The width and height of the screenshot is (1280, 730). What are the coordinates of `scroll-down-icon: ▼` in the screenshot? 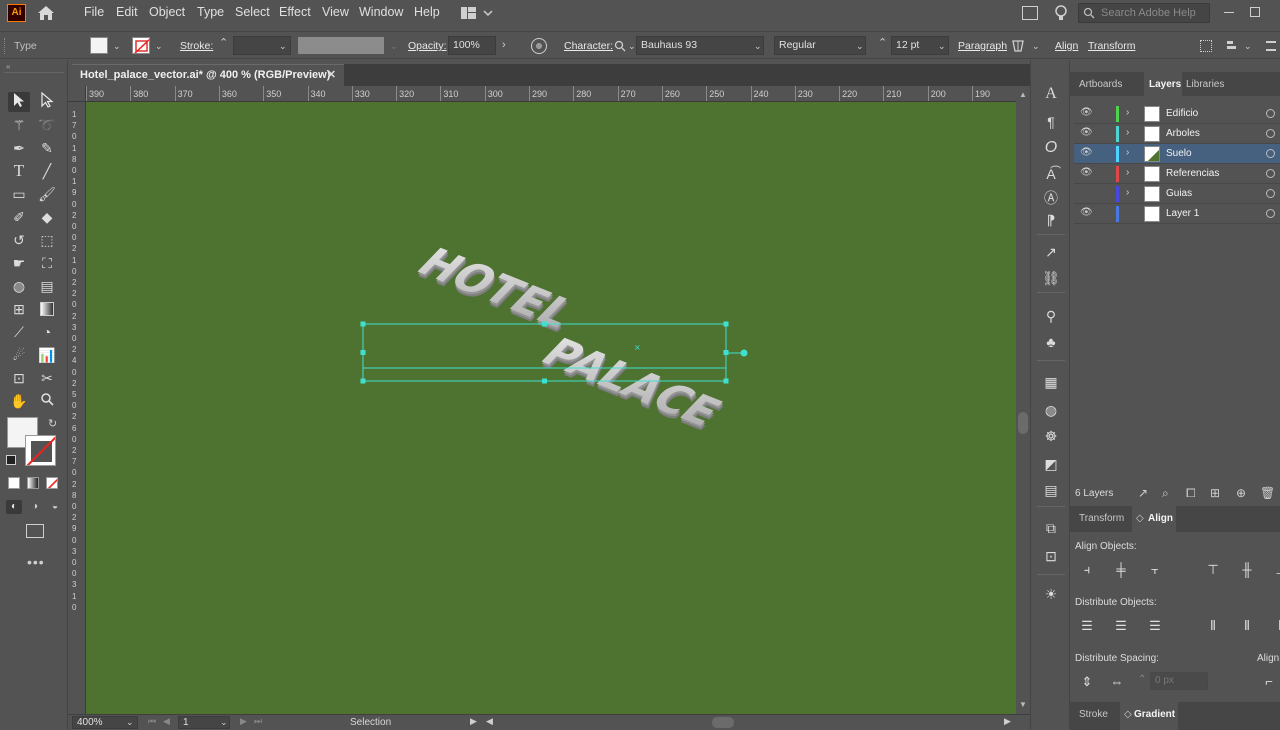 It's located at (1023, 704).